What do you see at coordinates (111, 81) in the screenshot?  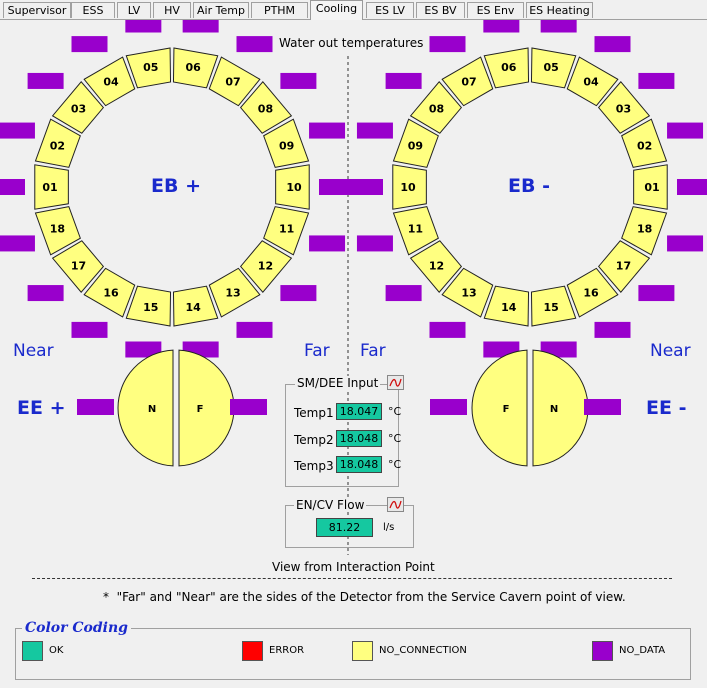 I see `eb-plus-sector-label: 04` at bounding box center [111, 81].